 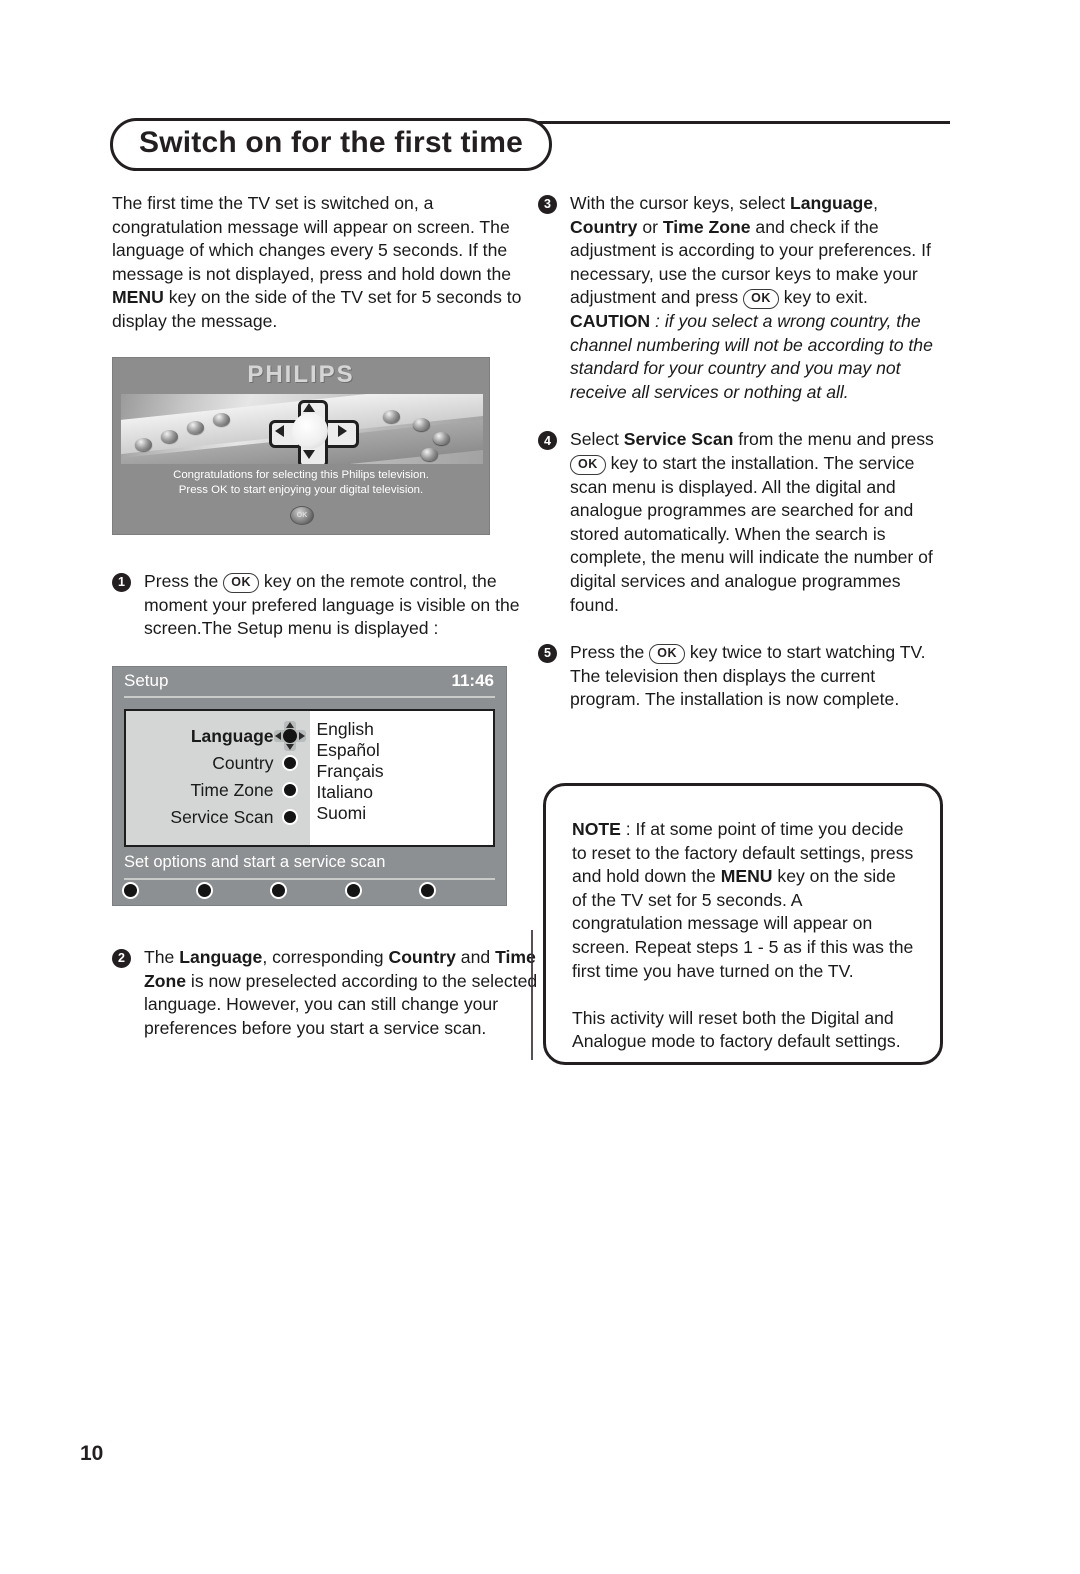 What do you see at coordinates (596, 829) in the screenshot?
I see `note-label: NOTE` at bounding box center [596, 829].